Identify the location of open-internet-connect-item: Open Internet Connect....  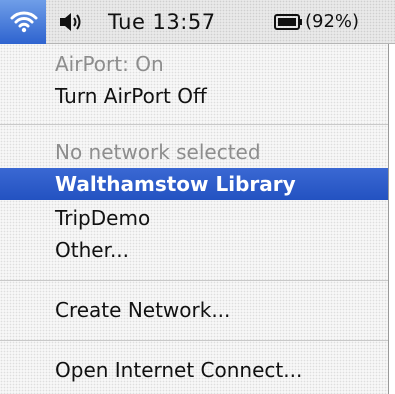
(194, 370).